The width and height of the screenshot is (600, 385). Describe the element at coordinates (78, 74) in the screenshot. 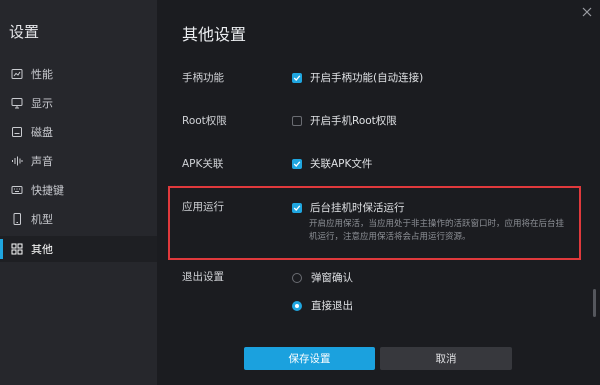

I see `sidebar-item-performance: 性能` at that location.